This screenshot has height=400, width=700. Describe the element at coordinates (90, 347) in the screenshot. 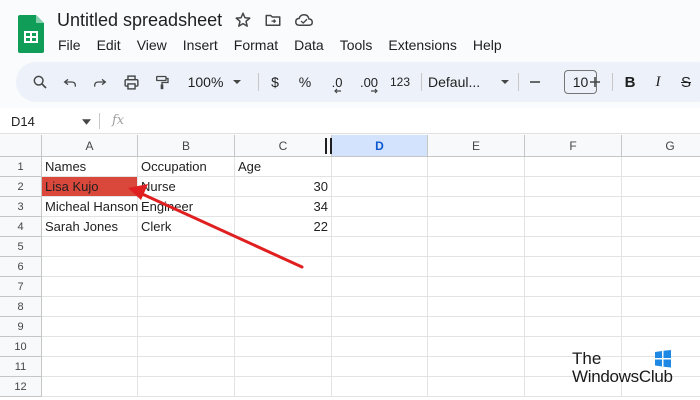

I see `cell-a10` at that location.